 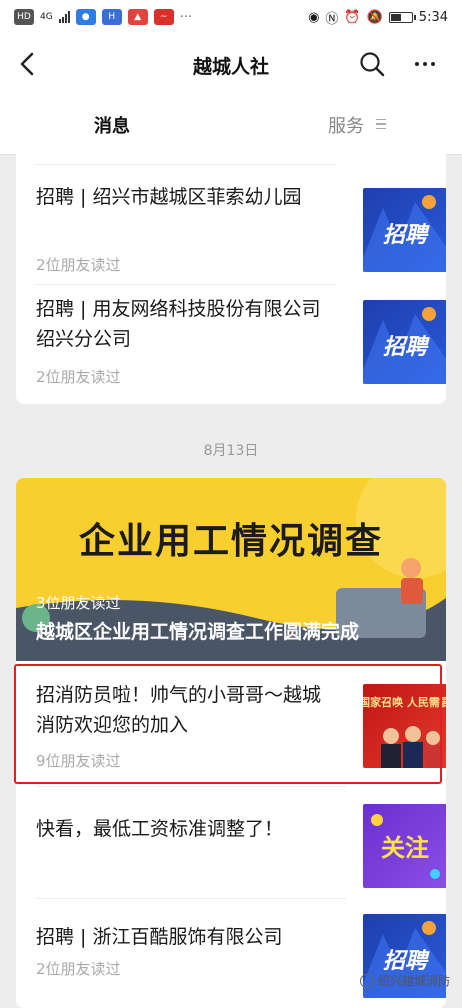 What do you see at coordinates (111, 17) in the screenshot?
I see `app-h-icon: H` at bounding box center [111, 17].